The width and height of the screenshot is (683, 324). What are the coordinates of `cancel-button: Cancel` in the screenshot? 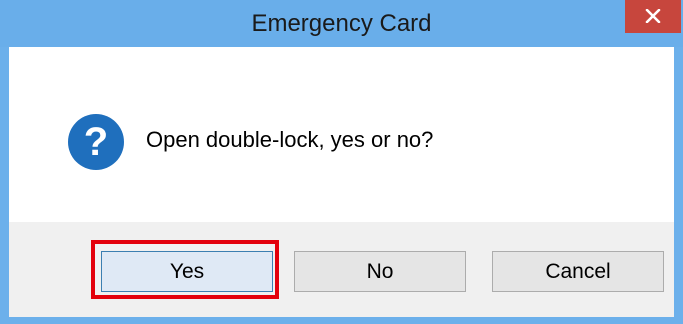 It's located at (578, 271).